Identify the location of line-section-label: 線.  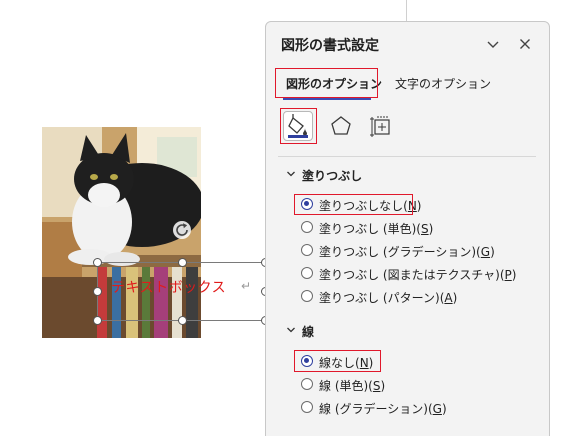
(308, 332).